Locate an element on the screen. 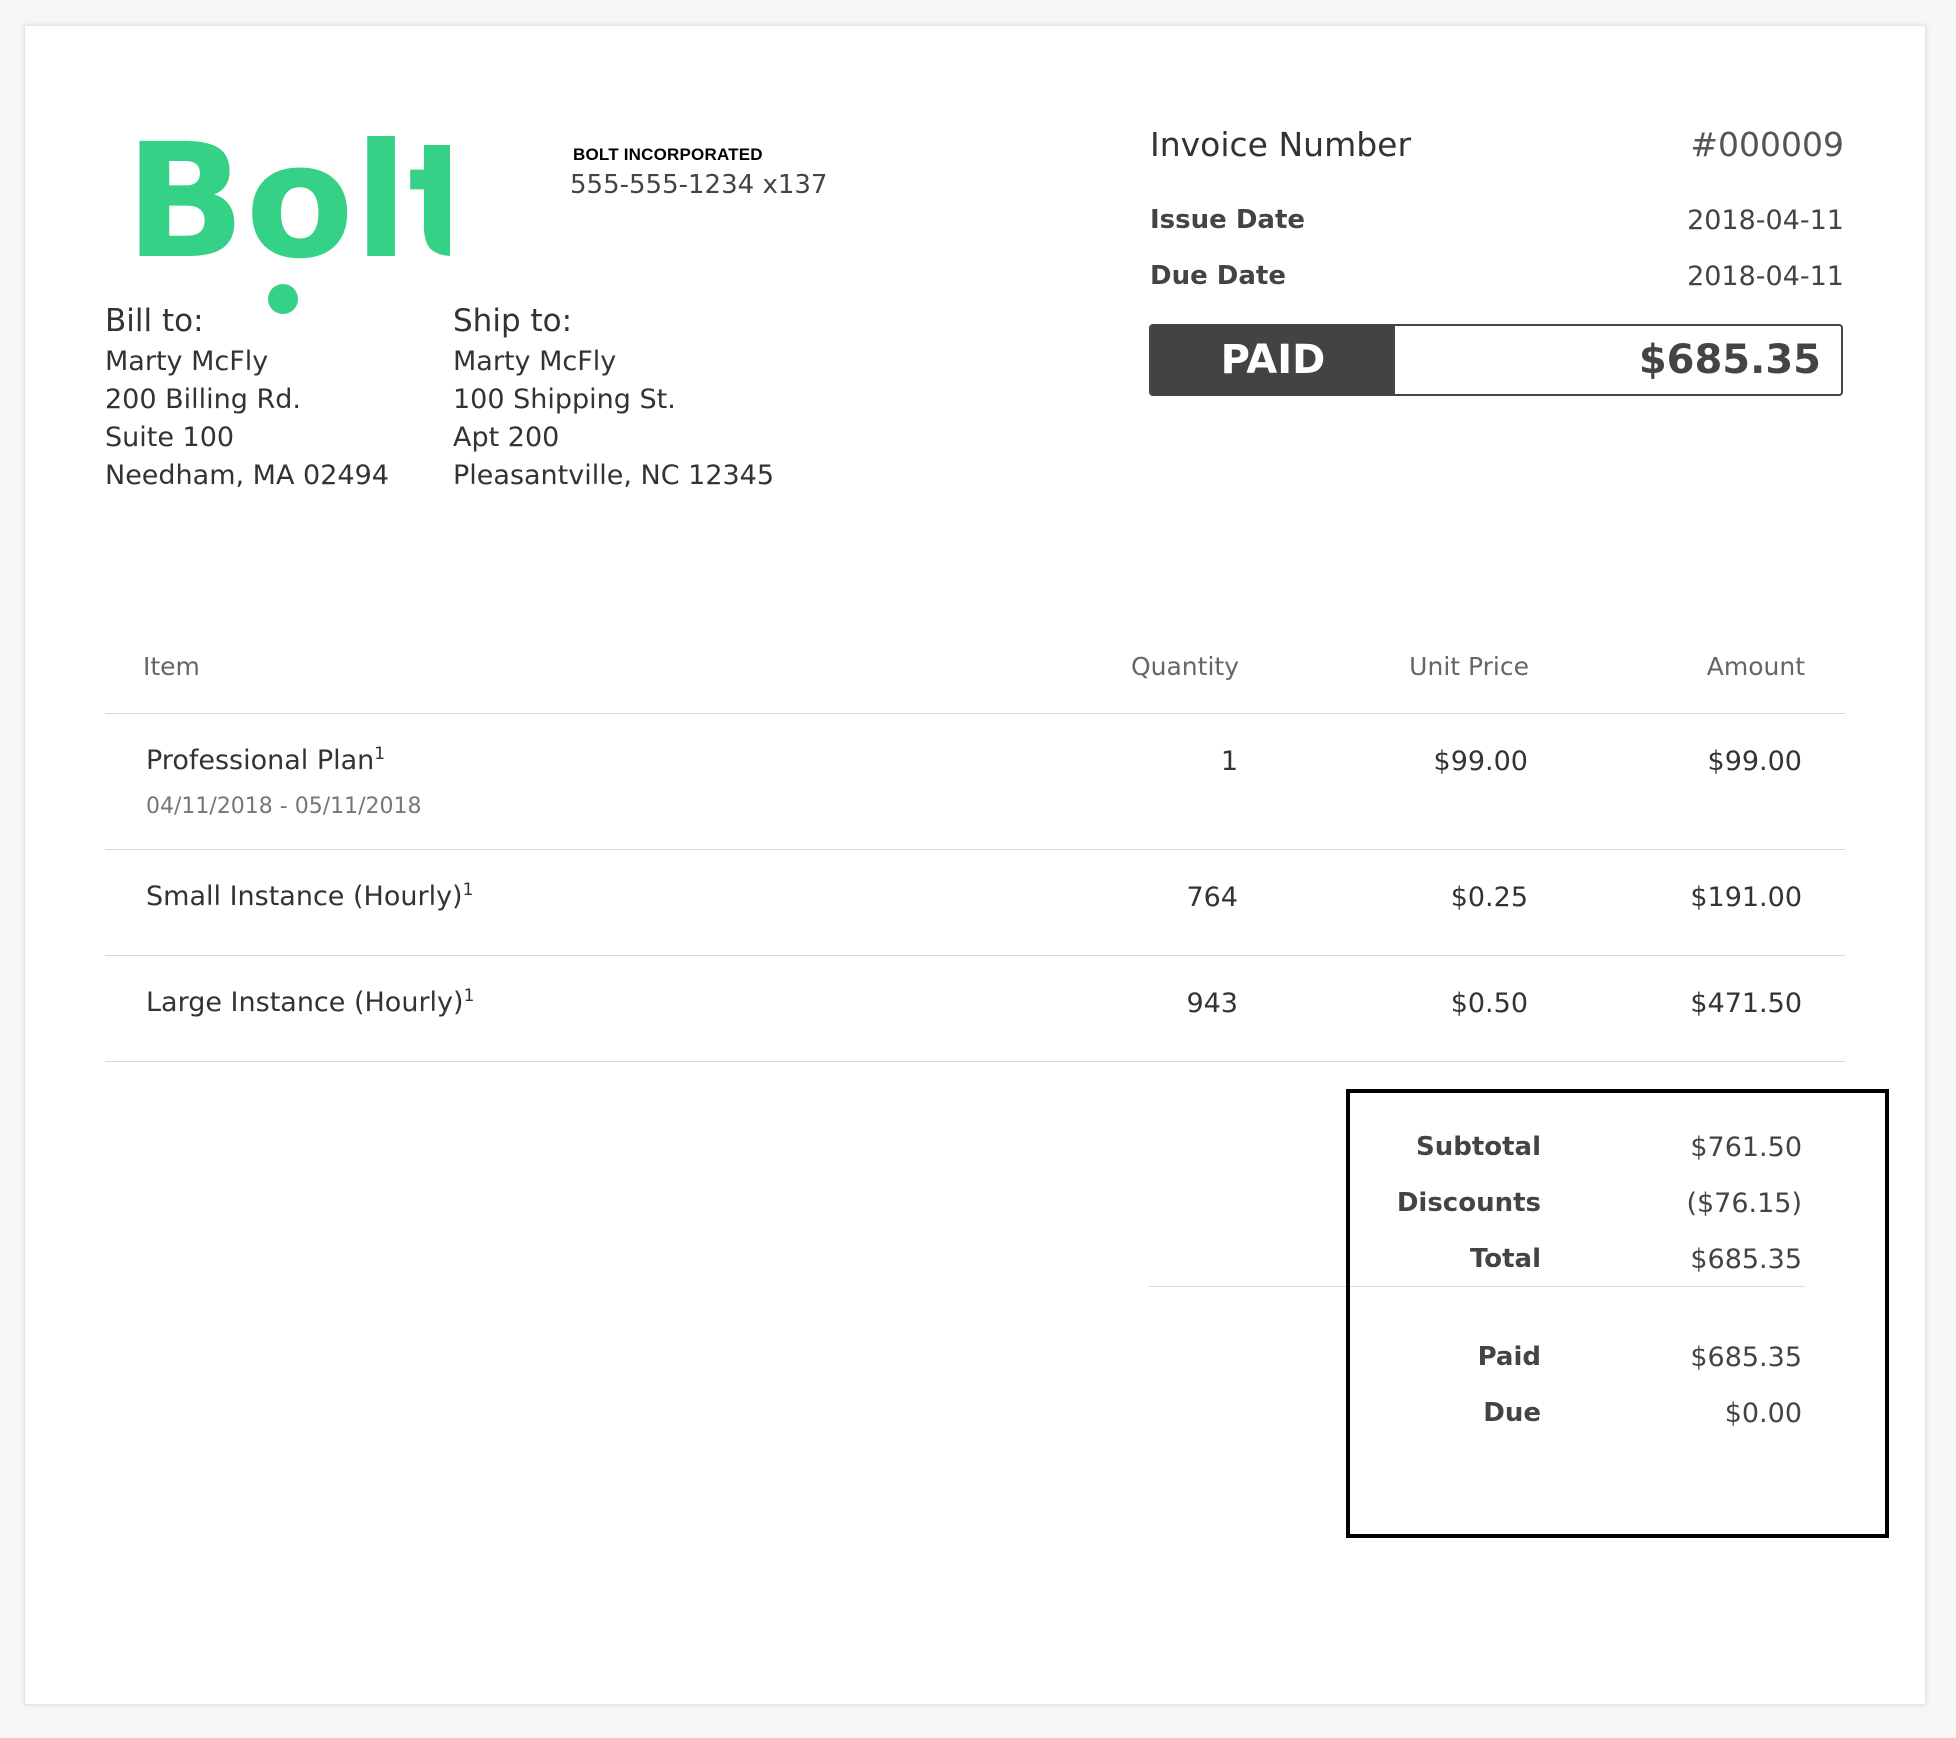 This screenshot has height=1738, width=1956. table-row-quantity: 1 is located at coordinates (1229, 761).